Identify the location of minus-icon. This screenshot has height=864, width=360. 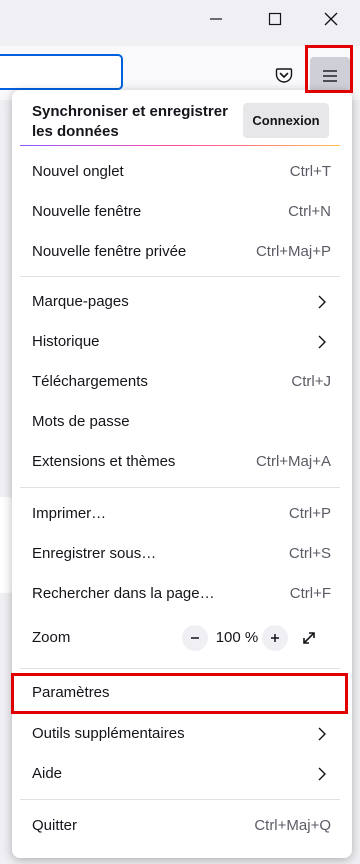
(195, 638).